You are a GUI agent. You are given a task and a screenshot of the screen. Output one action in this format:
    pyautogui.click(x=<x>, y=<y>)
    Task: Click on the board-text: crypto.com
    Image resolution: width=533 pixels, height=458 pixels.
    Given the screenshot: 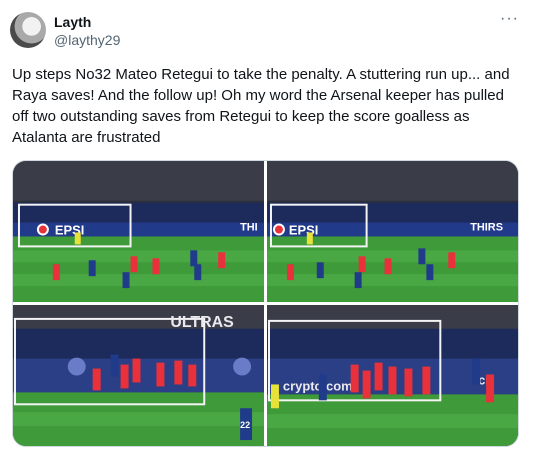 What is the action you would take?
    pyautogui.click(x=318, y=385)
    